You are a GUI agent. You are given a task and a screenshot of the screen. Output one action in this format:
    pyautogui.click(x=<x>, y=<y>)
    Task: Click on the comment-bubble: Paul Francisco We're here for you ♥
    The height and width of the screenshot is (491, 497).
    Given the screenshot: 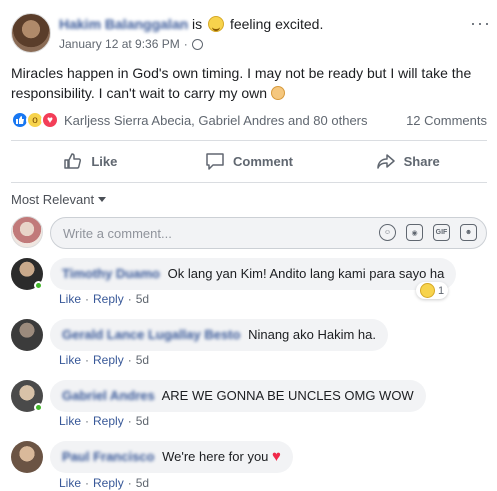 What is the action you would take?
    pyautogui.click(x=171, y=457)
    